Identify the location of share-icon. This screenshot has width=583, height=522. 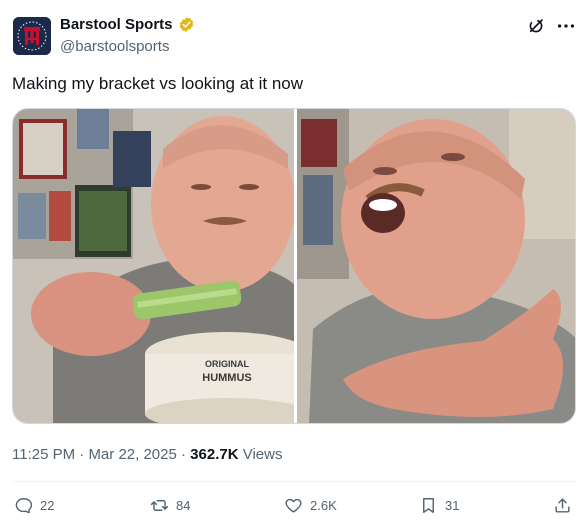
(562, 505).